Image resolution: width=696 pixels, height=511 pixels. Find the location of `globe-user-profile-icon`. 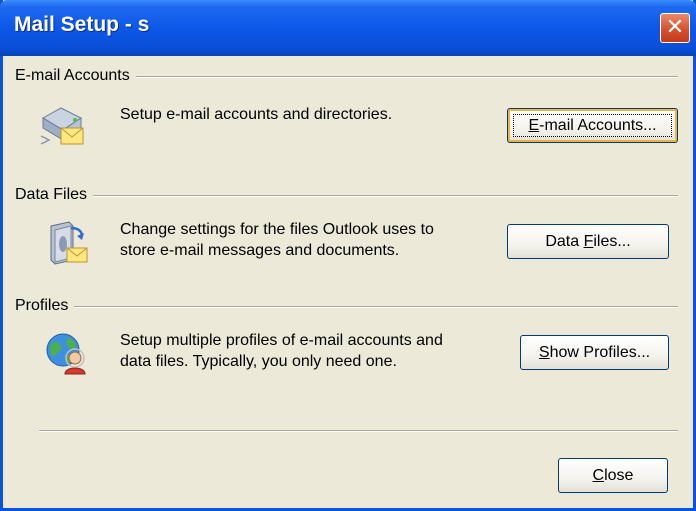

globe-user-profile-icon is located at coordinates (67, 356).